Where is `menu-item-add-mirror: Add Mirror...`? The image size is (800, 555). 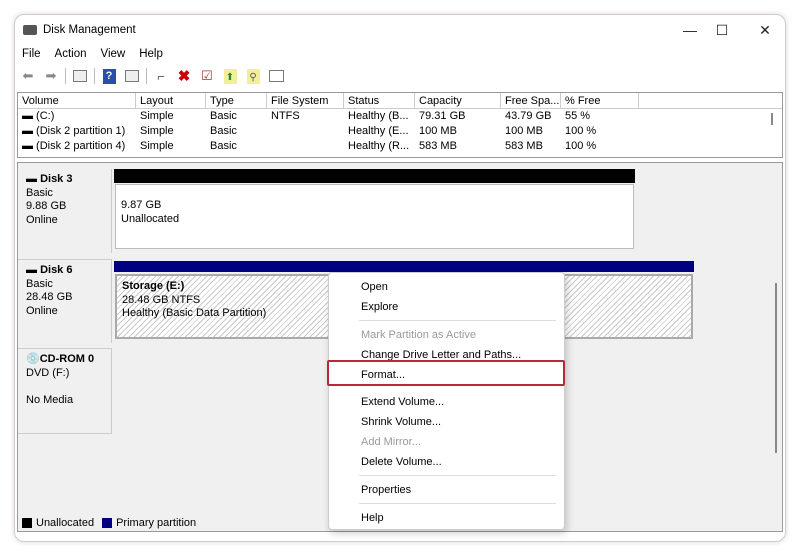
menu-item-add-mirror: Add Mirror... is located at coordinates (391, 442).